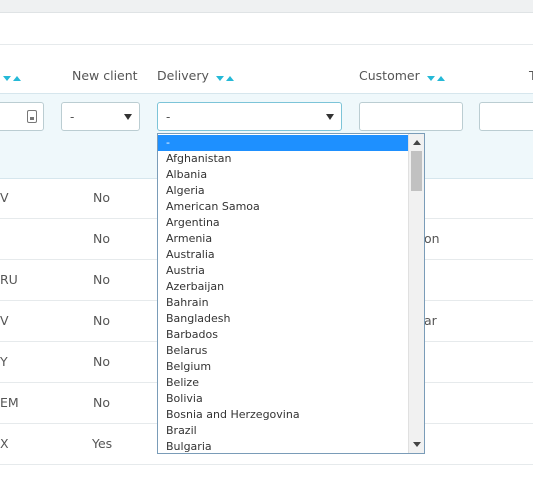 The image size is (533, 477). What do you see at coordinates (266, 44) in the screenshot?
I see `panel-divider` at bounding box center [266, 44].